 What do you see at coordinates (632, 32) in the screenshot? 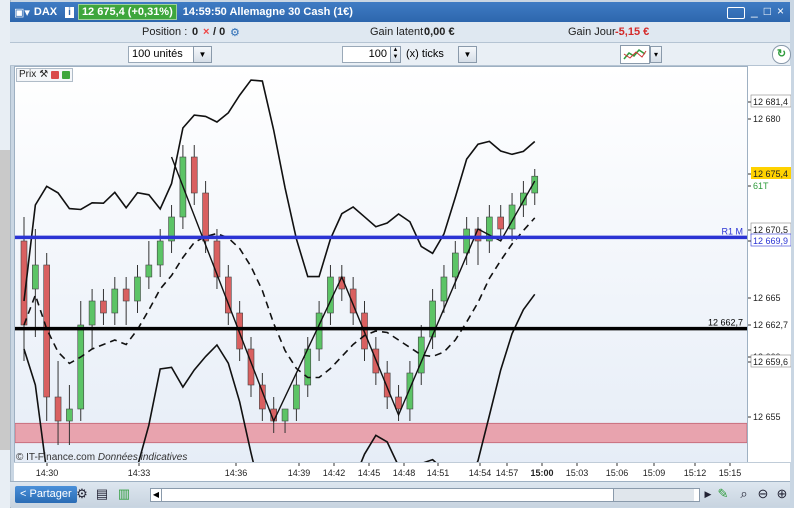
I see `gain-jour-value: -5,15 €` at bounding box center [632, 32].